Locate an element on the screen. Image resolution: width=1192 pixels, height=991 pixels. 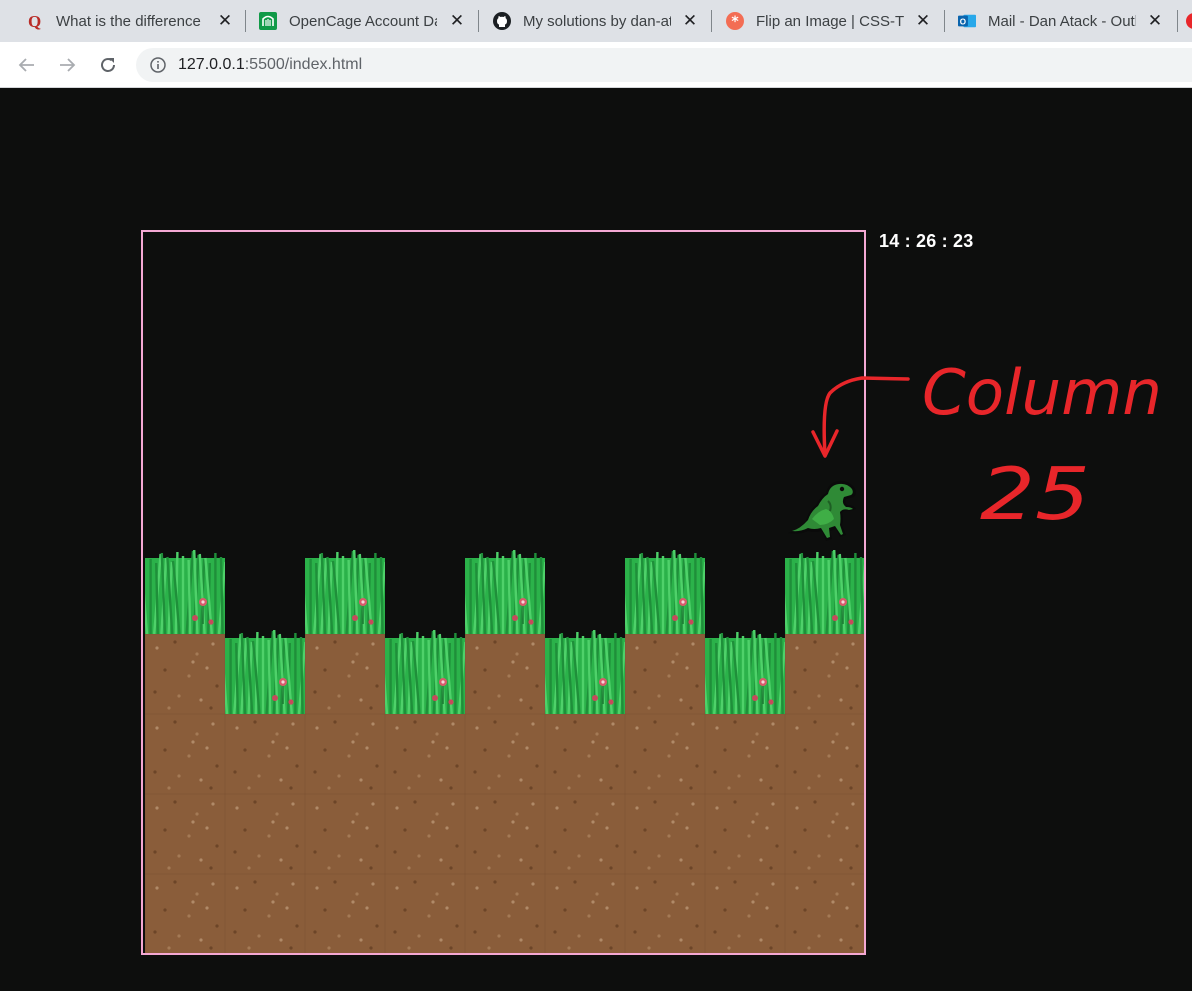
tab-title: My solutions by dan-at is located at coordinates (597, 21).